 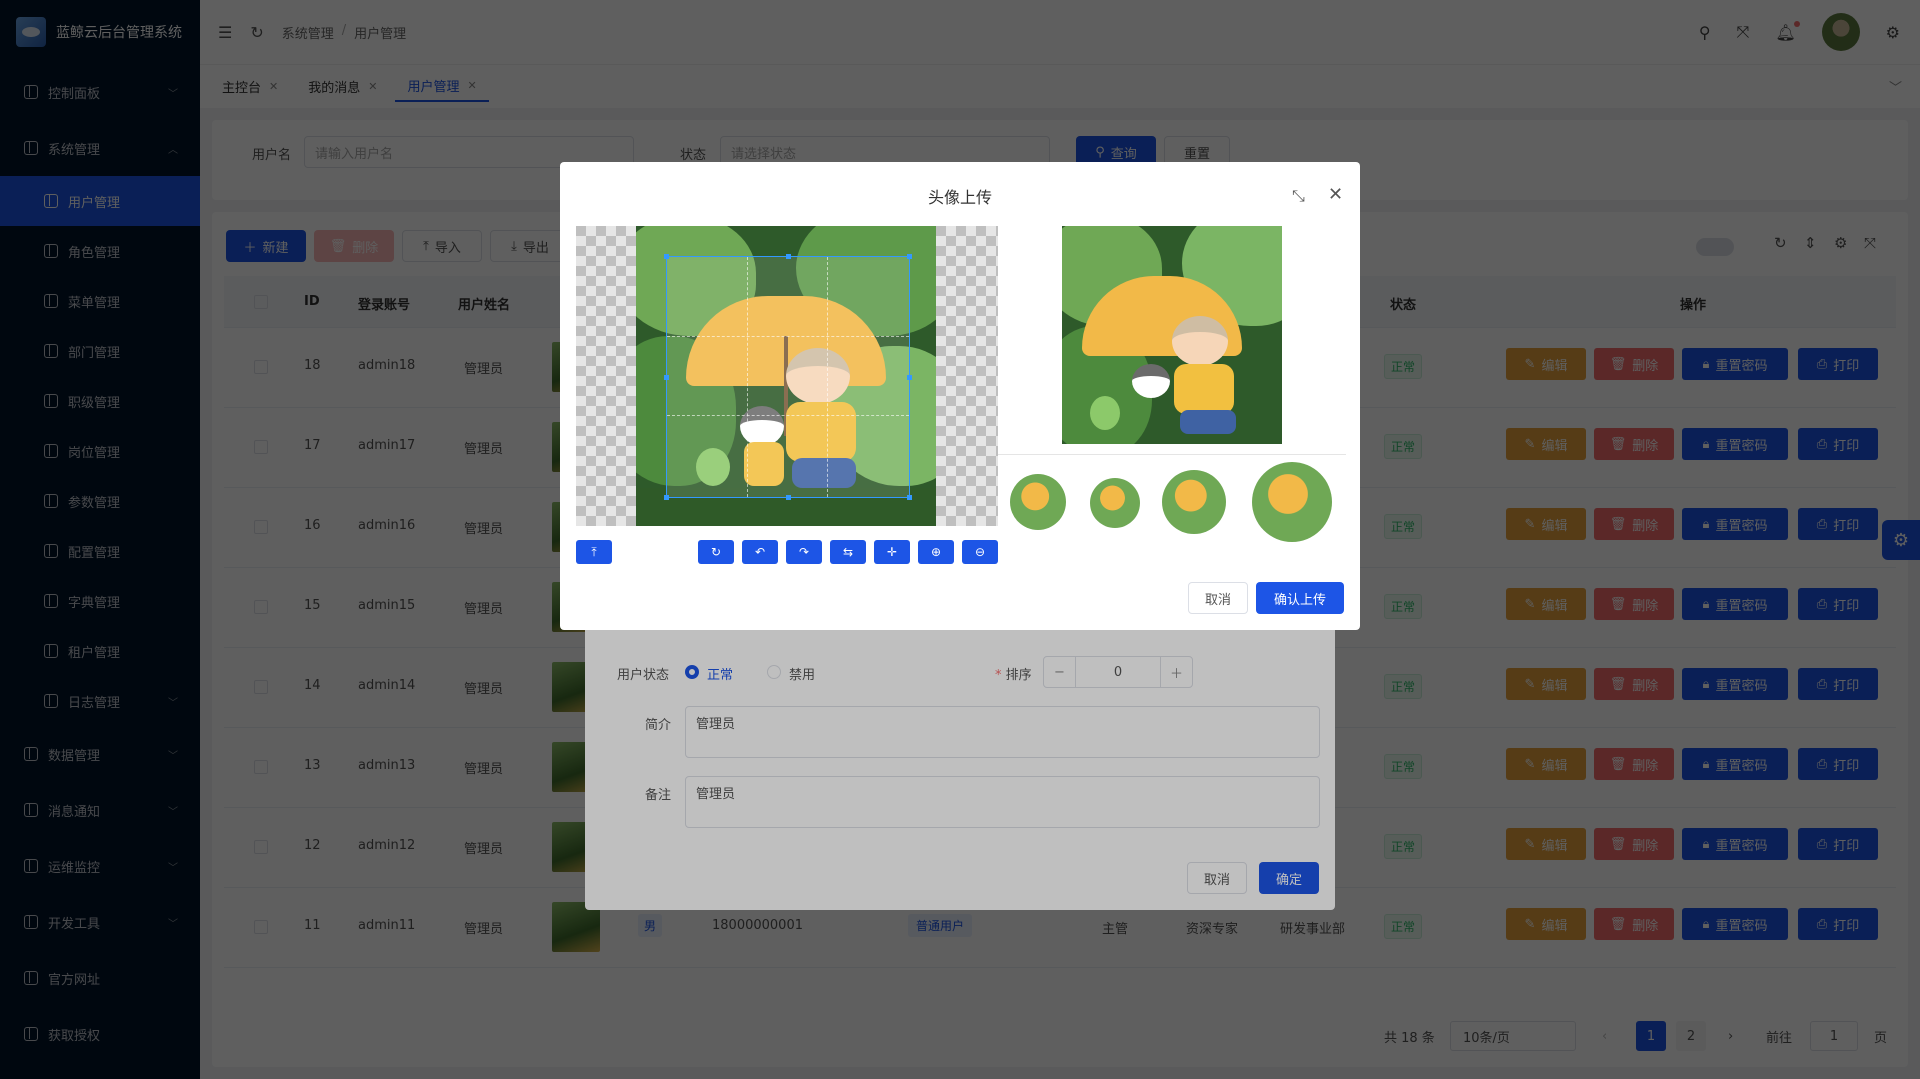 I want to click on dog-head, so click(x=1151, y=381).